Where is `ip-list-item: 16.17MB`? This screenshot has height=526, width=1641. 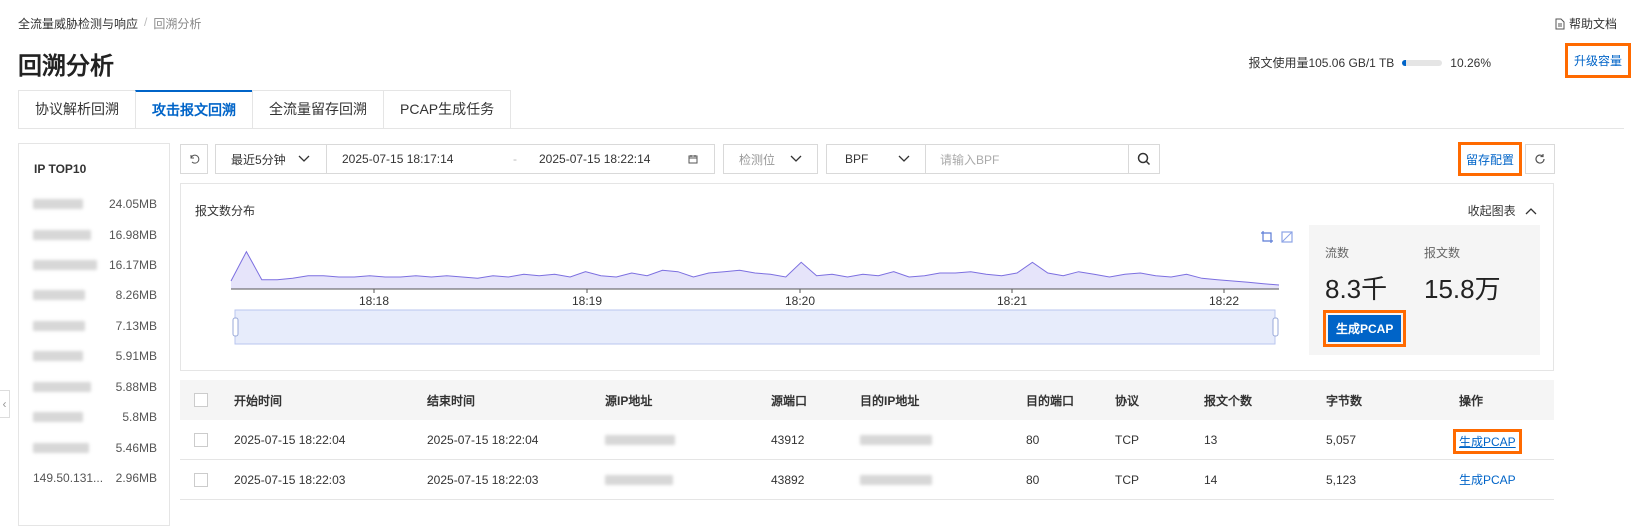 ip-list-item: 16.17MB is located at coordinates (95, 265).